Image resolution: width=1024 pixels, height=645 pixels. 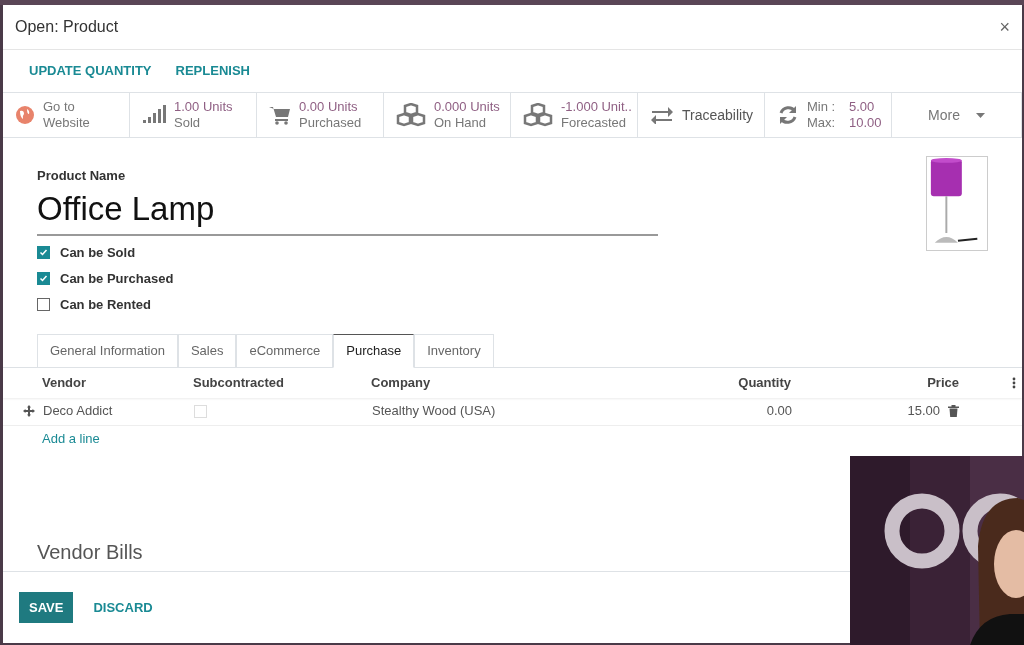 I want to click on column-header: Company, so click(x=401, y=382).